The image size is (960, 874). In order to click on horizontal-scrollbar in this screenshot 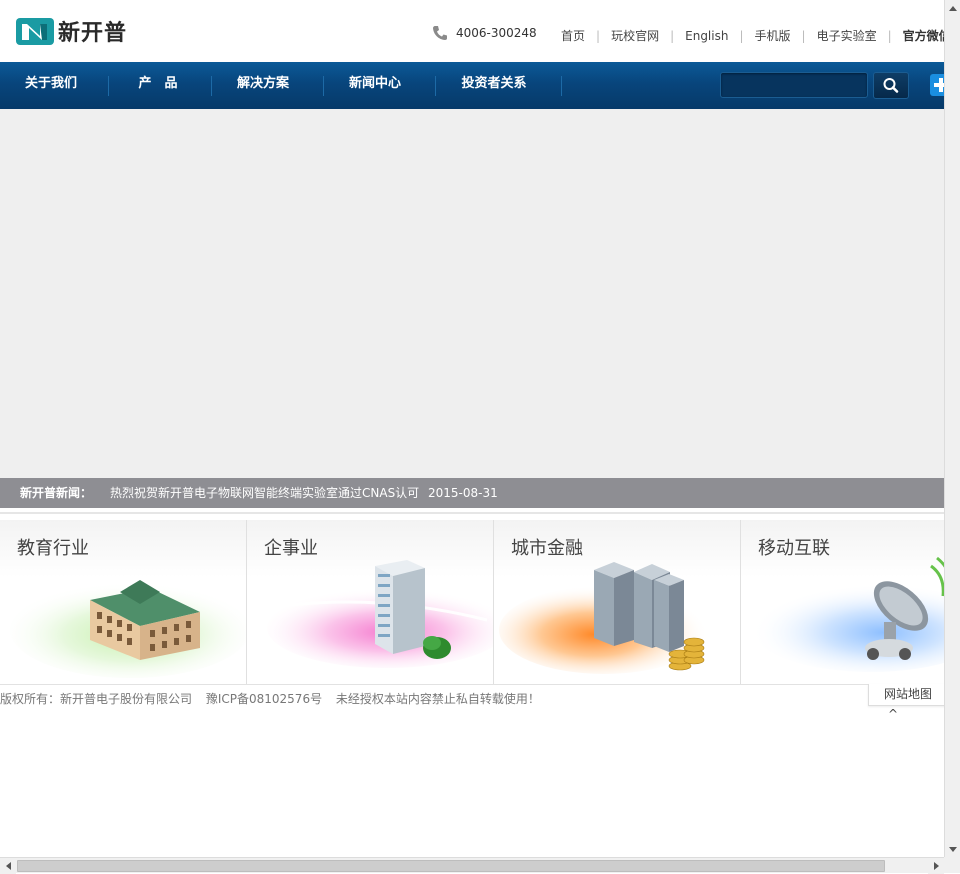, I will do `click(472, 865)`.